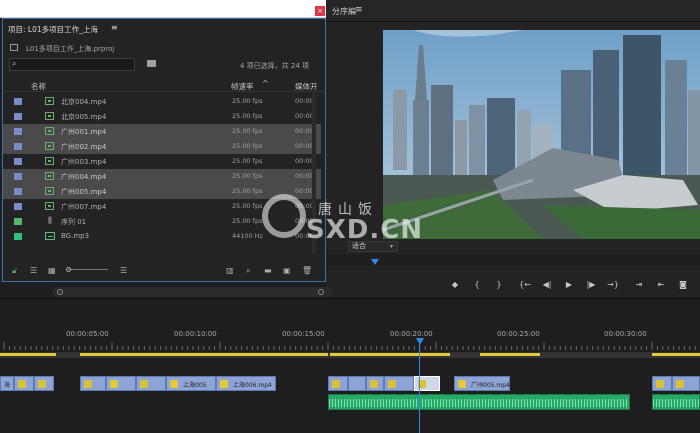 This screenshot has height=433, width=700. Describe the element at coordinates (613, 284) in the screenshot. I see `go-to-out-button: →}` at that location.